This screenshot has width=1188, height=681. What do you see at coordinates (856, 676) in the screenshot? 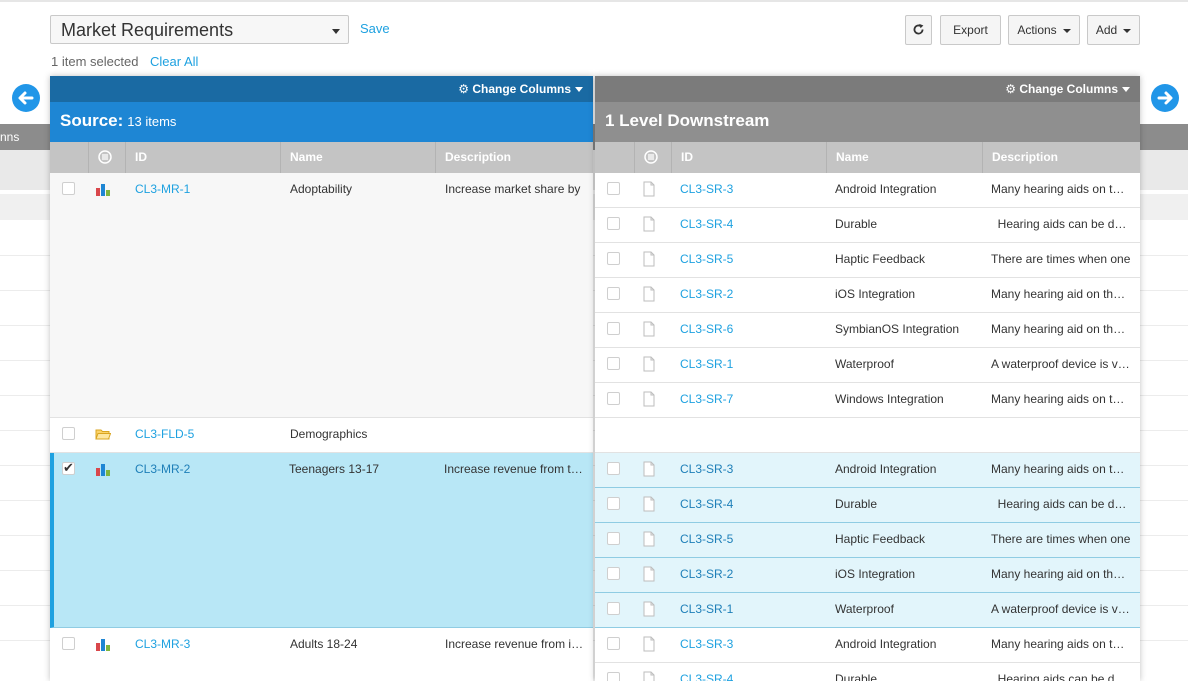
I see `row-name: Durable` at bounding box center [856, 676].